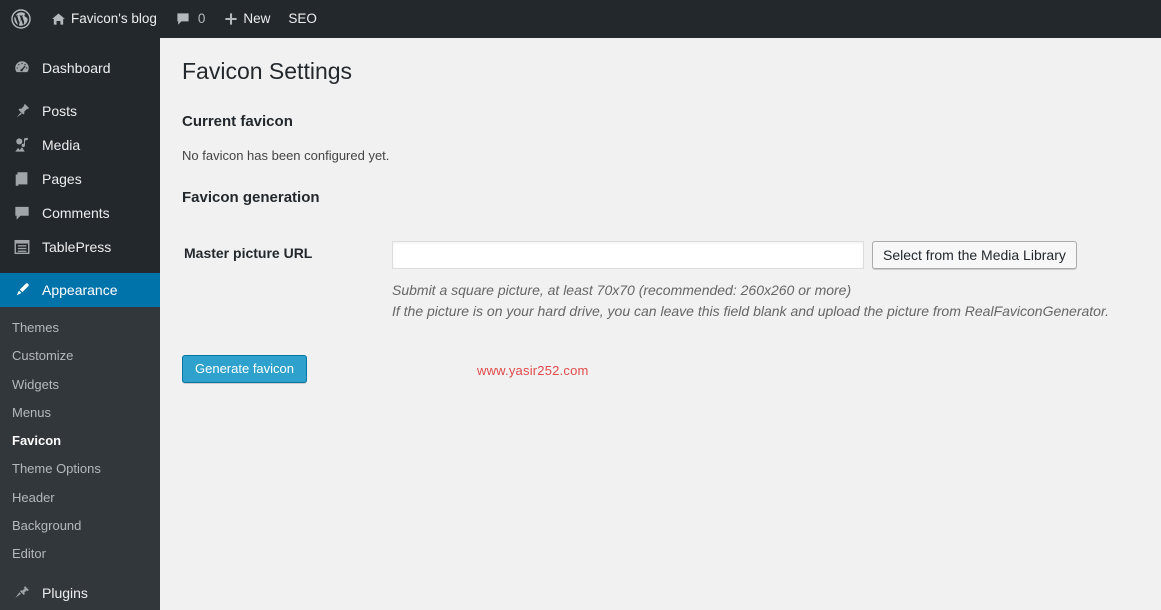 The image size is (1161, 610). I want to click on seo-label: SEO, so click(302, 19).